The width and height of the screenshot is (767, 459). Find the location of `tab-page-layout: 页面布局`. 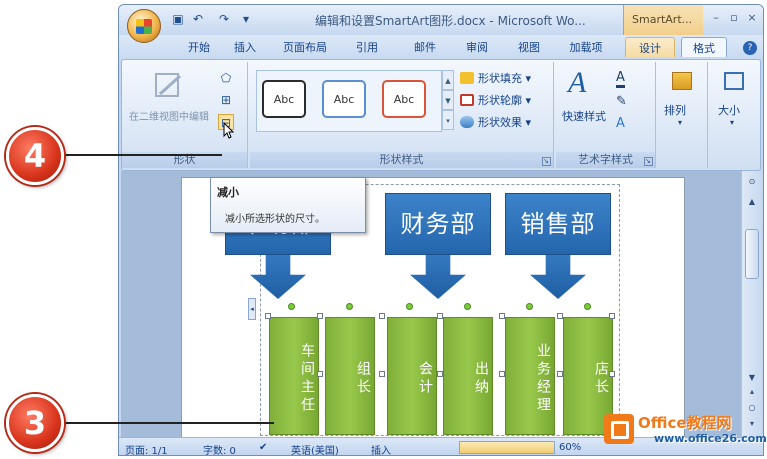

tab-page-layout: 页面布局 is located at coordinates (305, 49).